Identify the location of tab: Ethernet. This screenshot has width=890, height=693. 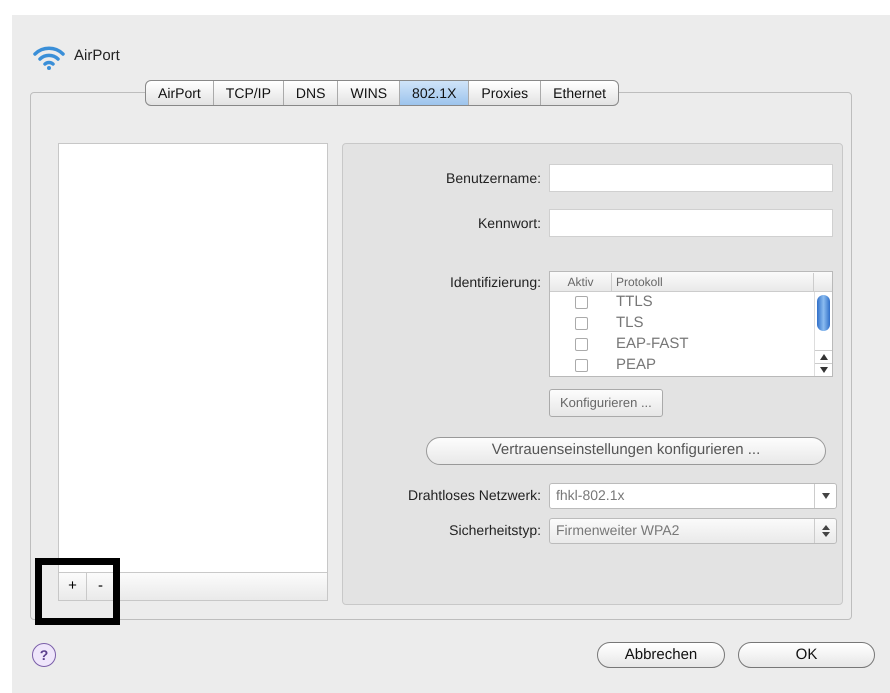
(579, 93).